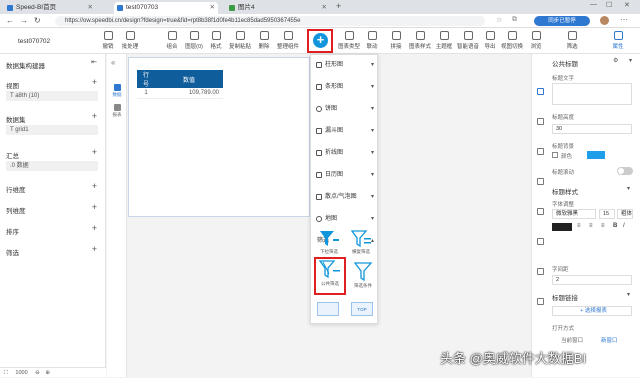 This screenshot has height=378, width=640. What do you see at coordinates (592, 311) in the screenshot?
I see `choose-report-button: + 选择报表` at bounding box center [592, 311].